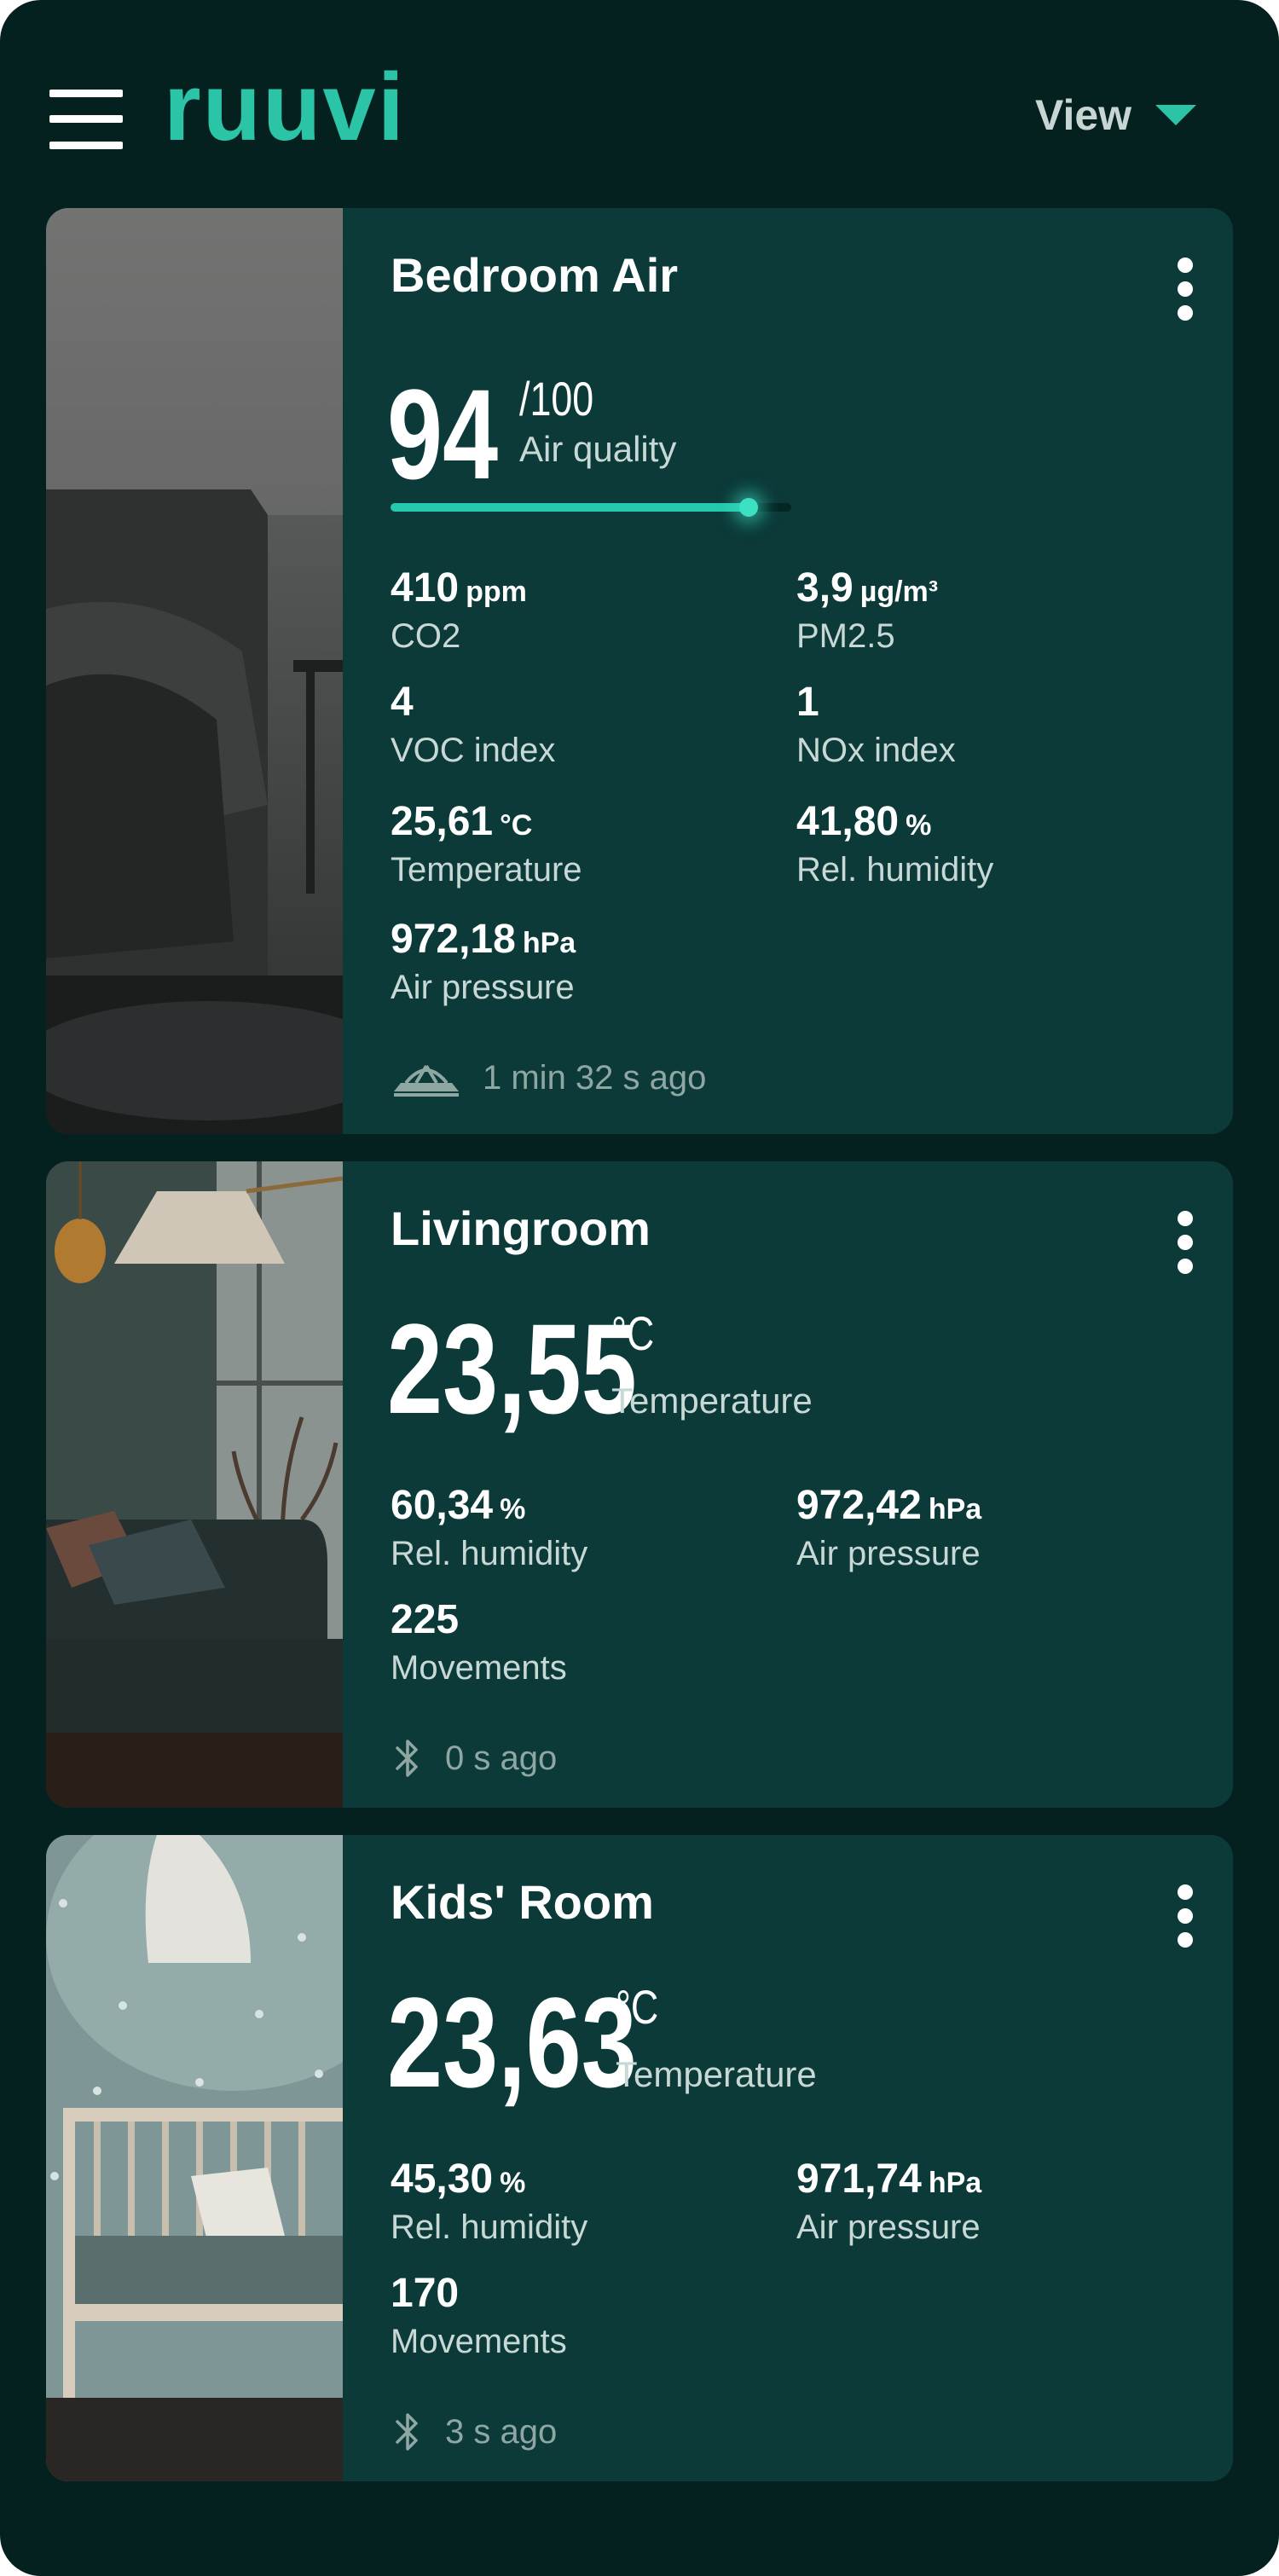 This screenshot has width=1279, height=2576. I want to click on air-quality-indicator, so click(748, 508).